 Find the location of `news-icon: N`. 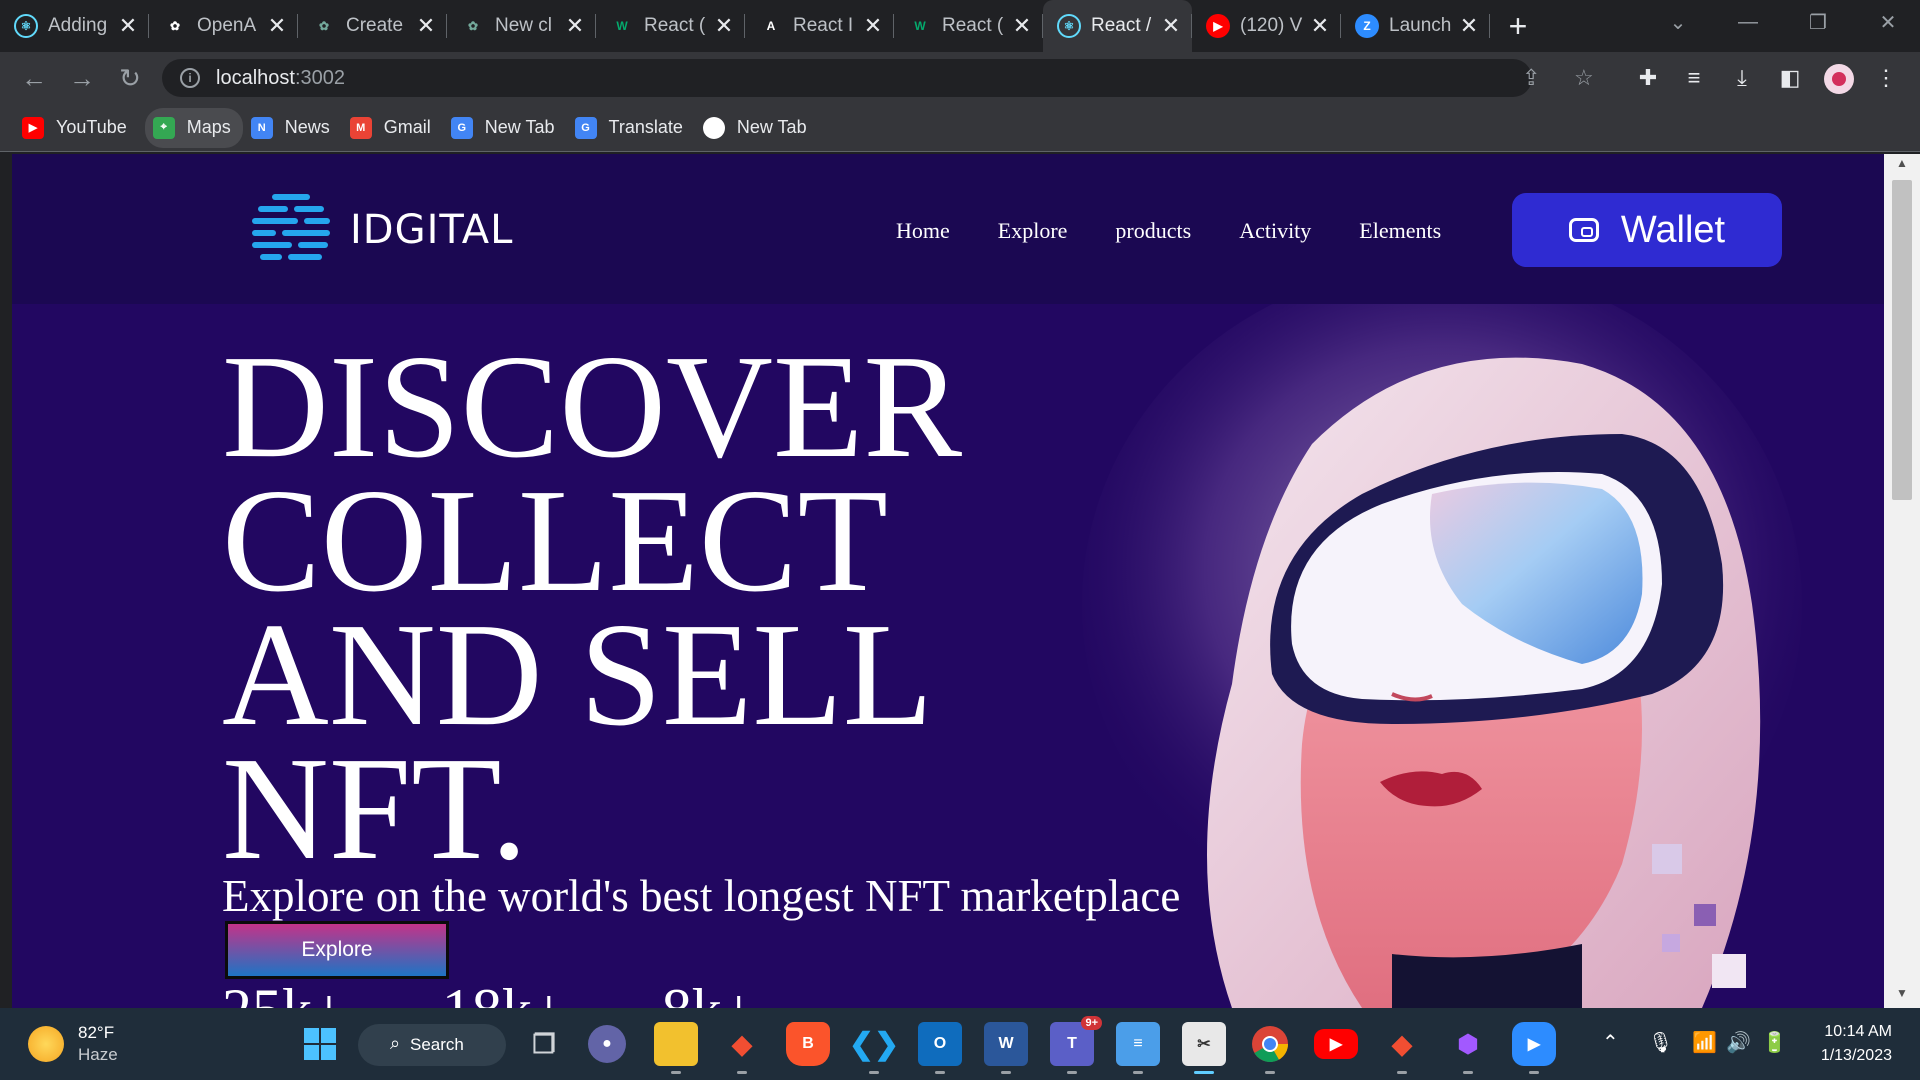

news-icon: N is located at coordinates (261, 127).